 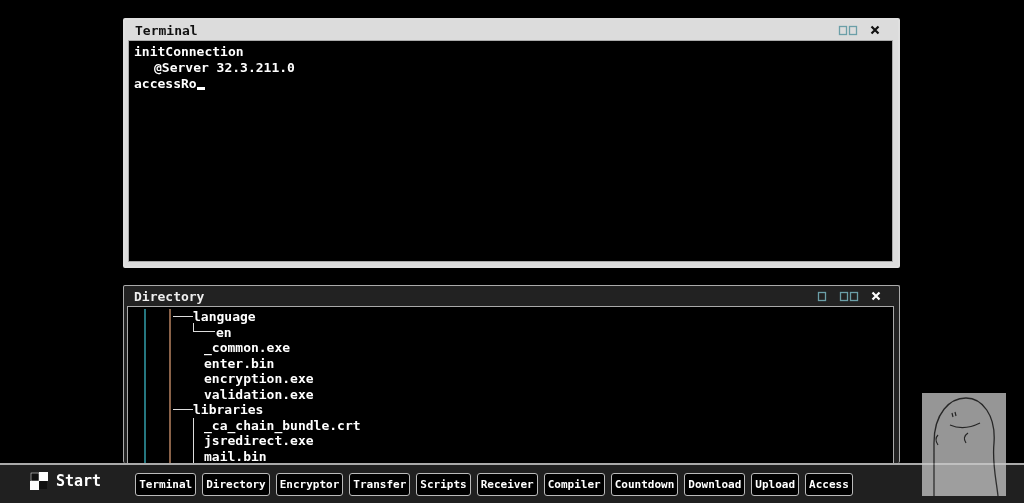 I want to click on terminal-line: initConnection, so click(x=189, y=52).